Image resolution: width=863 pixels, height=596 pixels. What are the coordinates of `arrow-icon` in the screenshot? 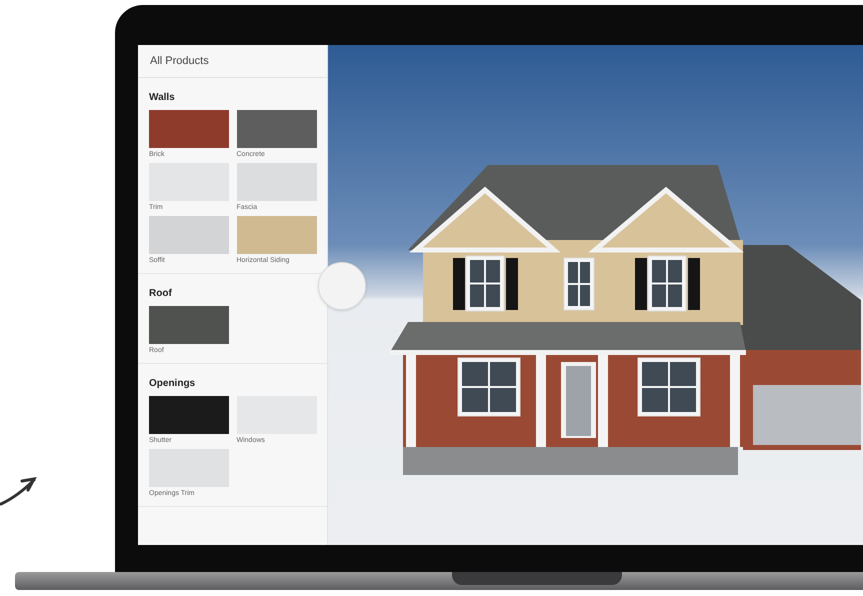 It's located at (19, 490).